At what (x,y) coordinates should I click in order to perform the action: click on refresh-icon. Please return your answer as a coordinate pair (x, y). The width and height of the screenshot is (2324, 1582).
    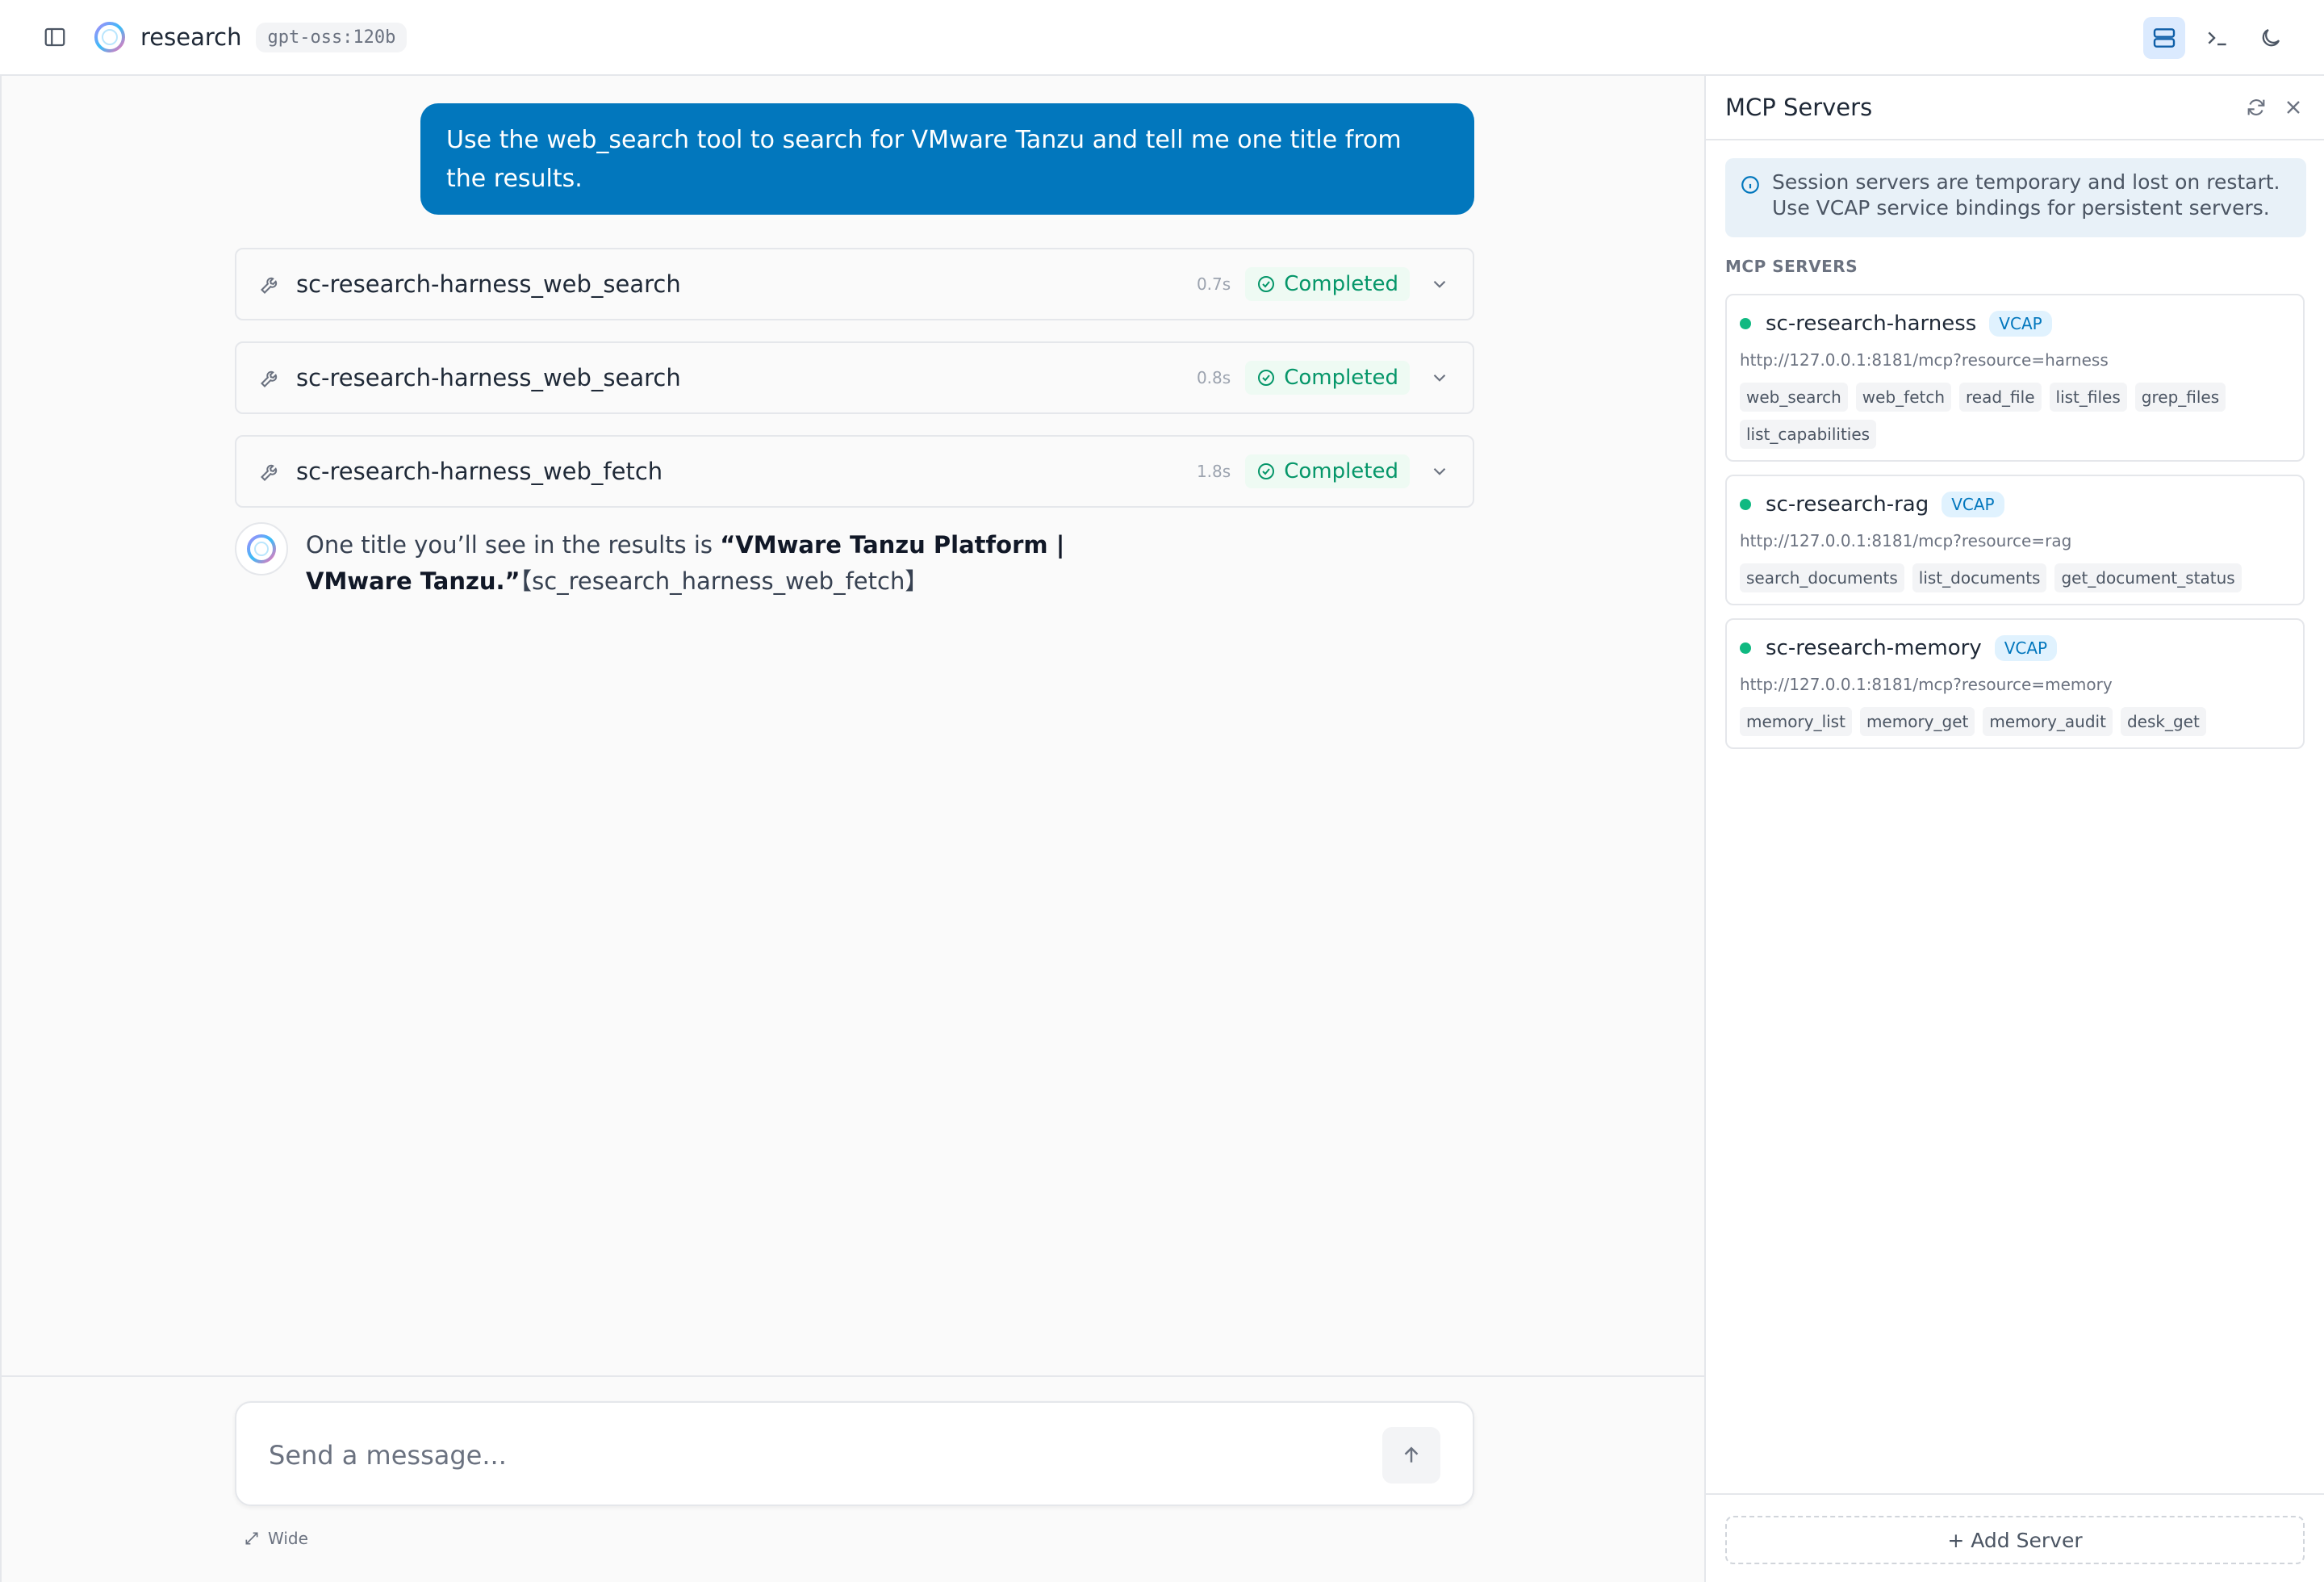
    Looking at the image, I should click on (2256, 107).